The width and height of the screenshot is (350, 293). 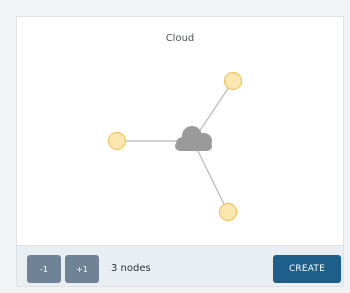 What do you see at coordinates (307, 269) in the screenshot?
I see `create-button: CREATE` at bounding box center [307, 269].